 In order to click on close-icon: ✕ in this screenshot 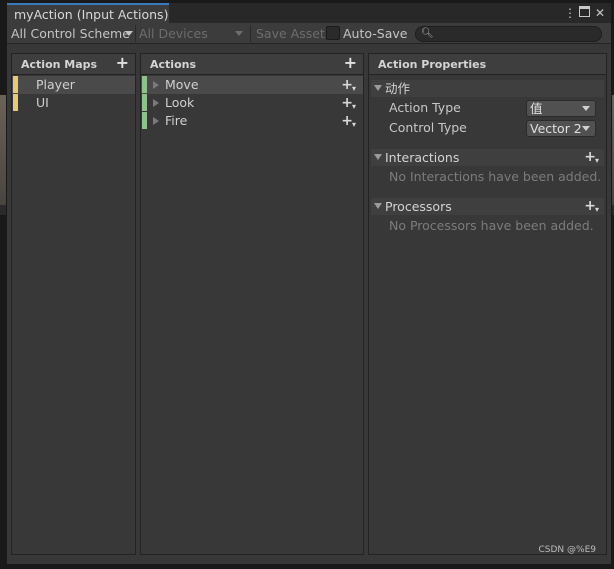, I will do `click(600, 13)`.